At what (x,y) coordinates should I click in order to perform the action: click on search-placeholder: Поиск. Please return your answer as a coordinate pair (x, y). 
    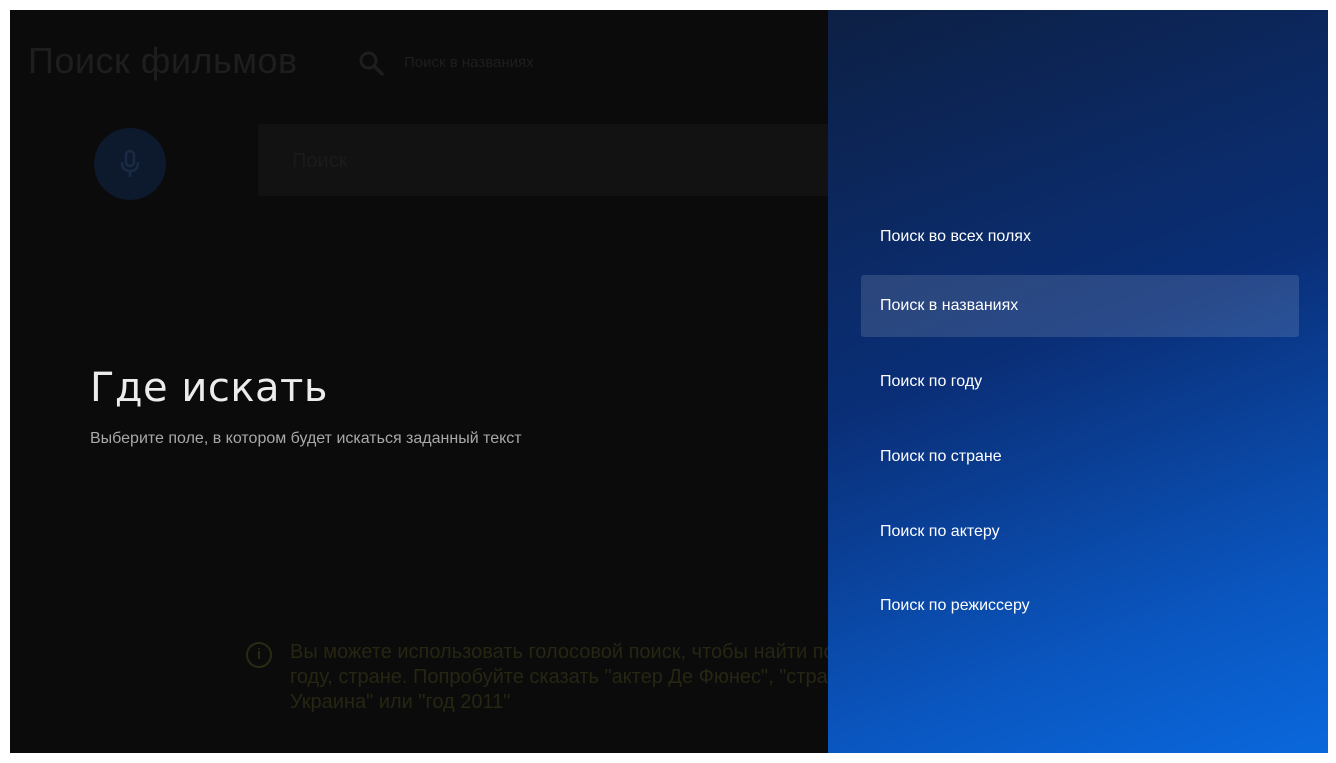
    Looking at the image, I should click on (320, 161).